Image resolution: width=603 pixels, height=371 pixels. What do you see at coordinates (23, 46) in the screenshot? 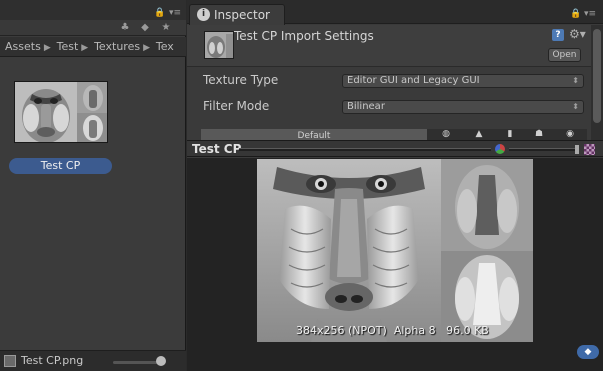
I see `breadcrumb-assets: Assets` at bounding box center [23, 46].